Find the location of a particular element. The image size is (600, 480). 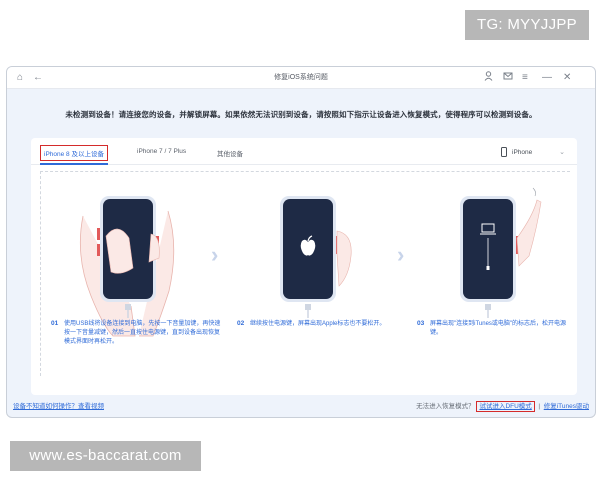

dfu-mode-link: 试试进入DFU模式 is located at coordinates (505, 406).